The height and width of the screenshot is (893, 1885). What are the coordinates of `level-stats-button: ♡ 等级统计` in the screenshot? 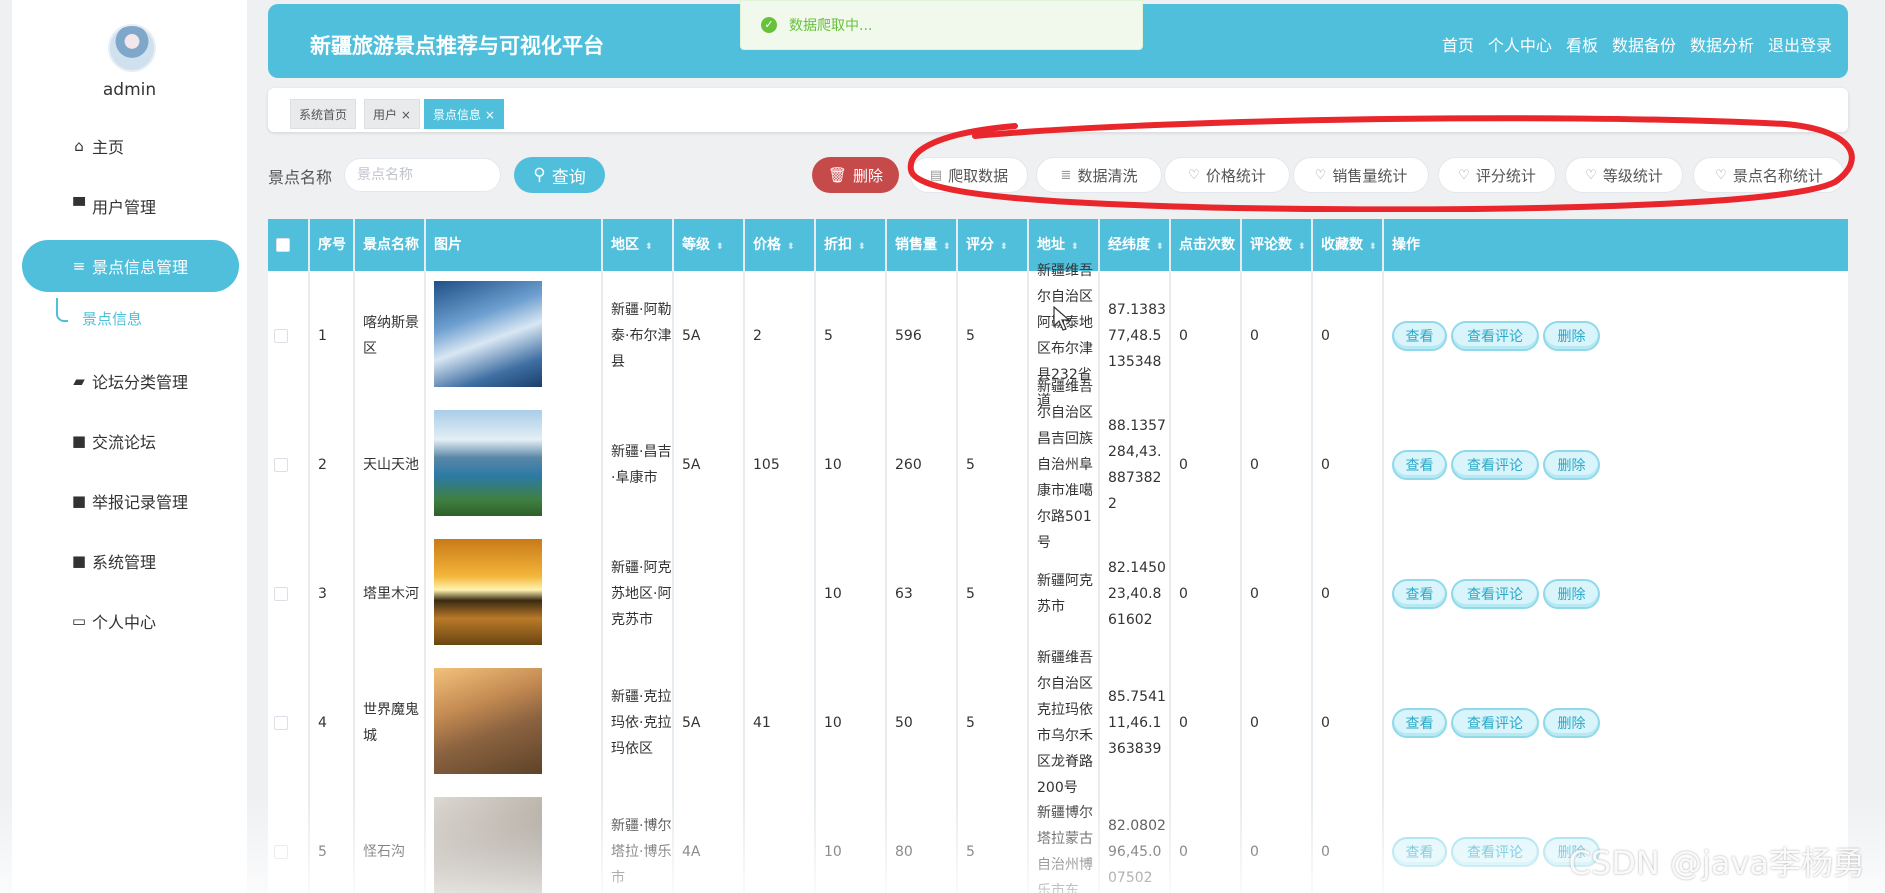 It's located at (1624, 175).